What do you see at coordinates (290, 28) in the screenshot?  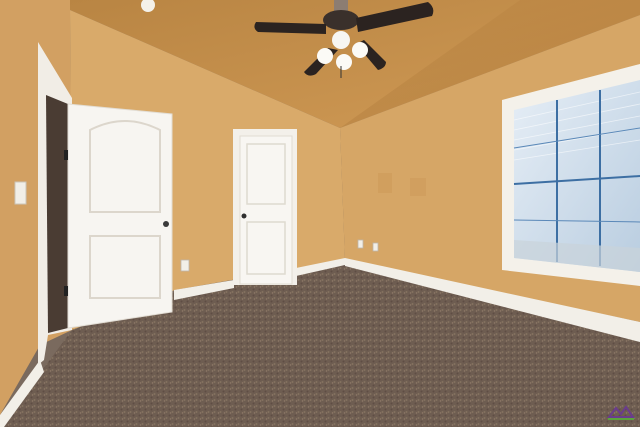 I see `fan-blade` at bounding box center [290, 28].